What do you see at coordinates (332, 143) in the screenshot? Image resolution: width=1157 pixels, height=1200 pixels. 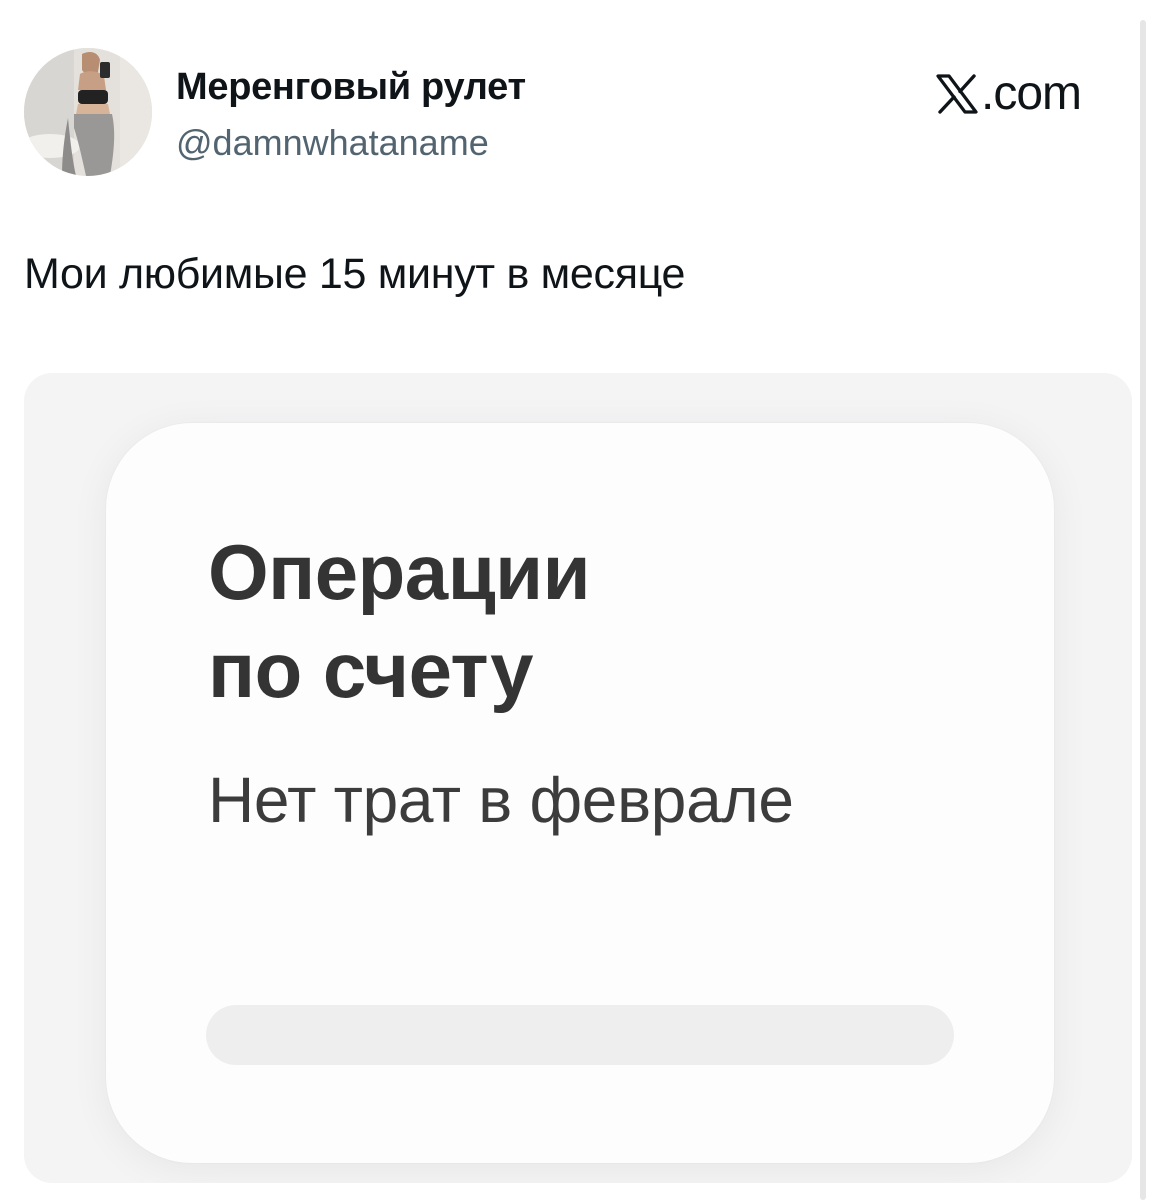 I see `author-handle: @damnwhataname` at bounding box center [332, 143].